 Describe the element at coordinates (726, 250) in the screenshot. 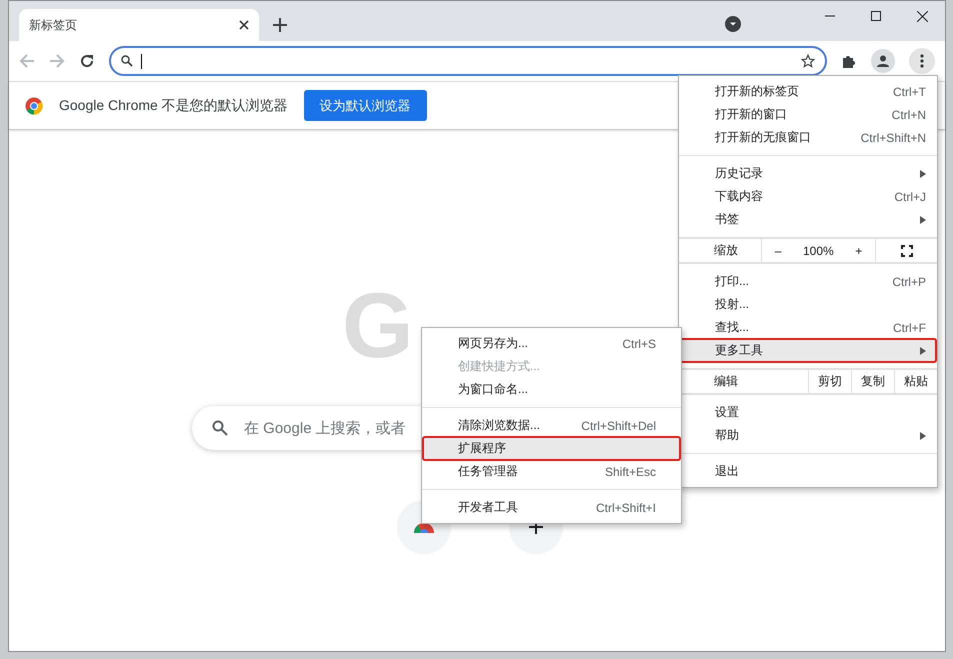

I see `zoom-label: 缩放` at that location.